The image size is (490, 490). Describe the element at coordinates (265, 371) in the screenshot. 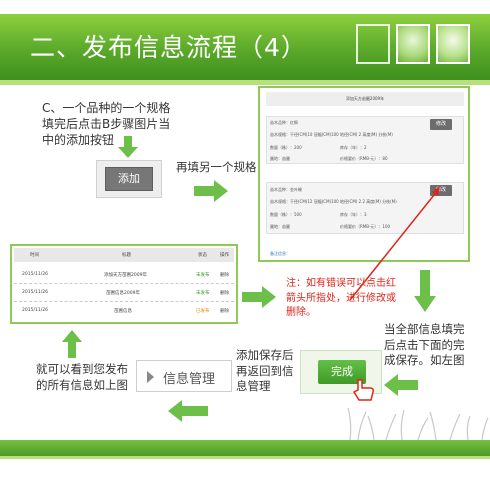

I see `add-save-text: 添加保存后再返回到信息管理` at that location.